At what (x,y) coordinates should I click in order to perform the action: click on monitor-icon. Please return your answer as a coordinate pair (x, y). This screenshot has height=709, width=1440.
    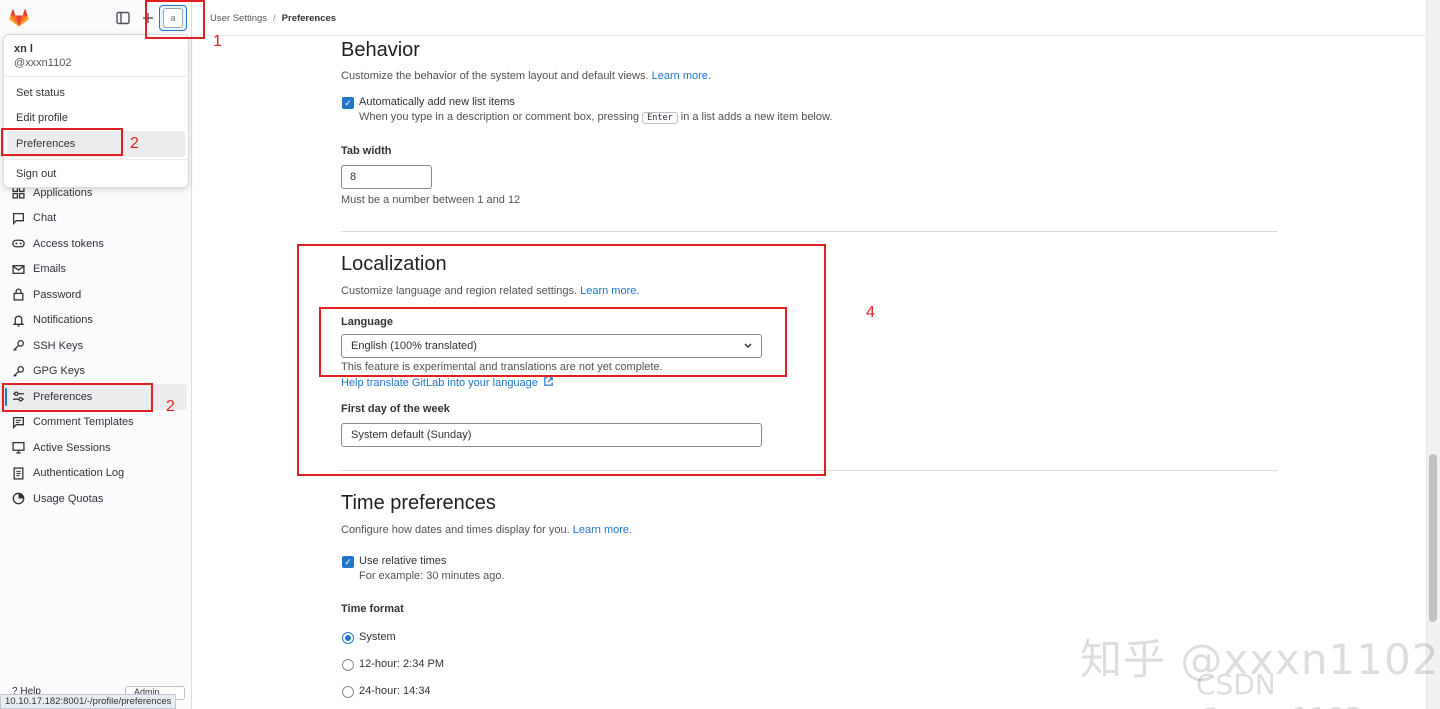
    Looking at the image, I should click on (18, 448).